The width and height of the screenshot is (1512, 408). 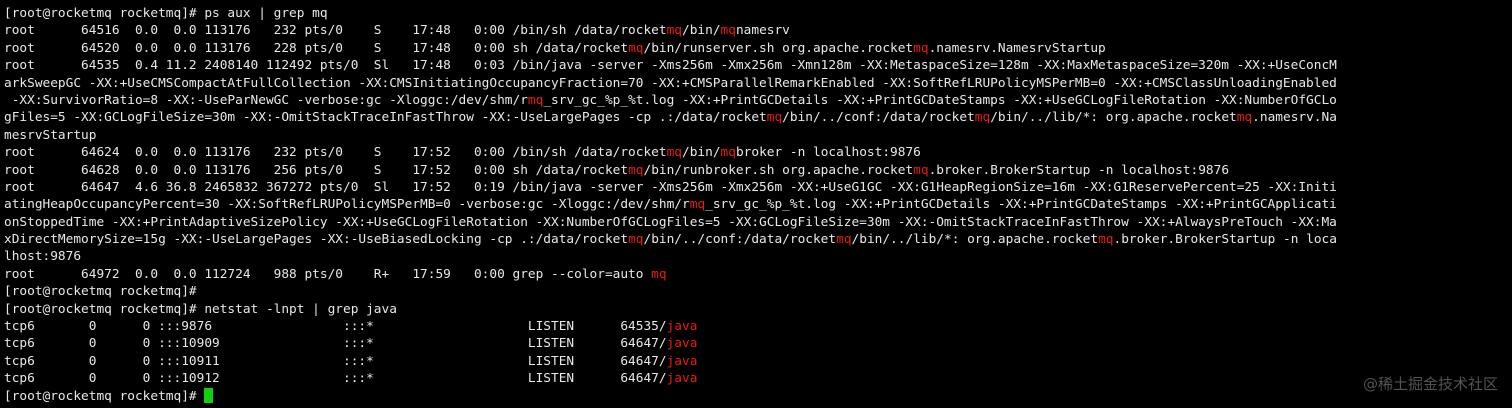 I want to click on terminal-text: broker -n localhost:9876, so click(x=828, y=153).